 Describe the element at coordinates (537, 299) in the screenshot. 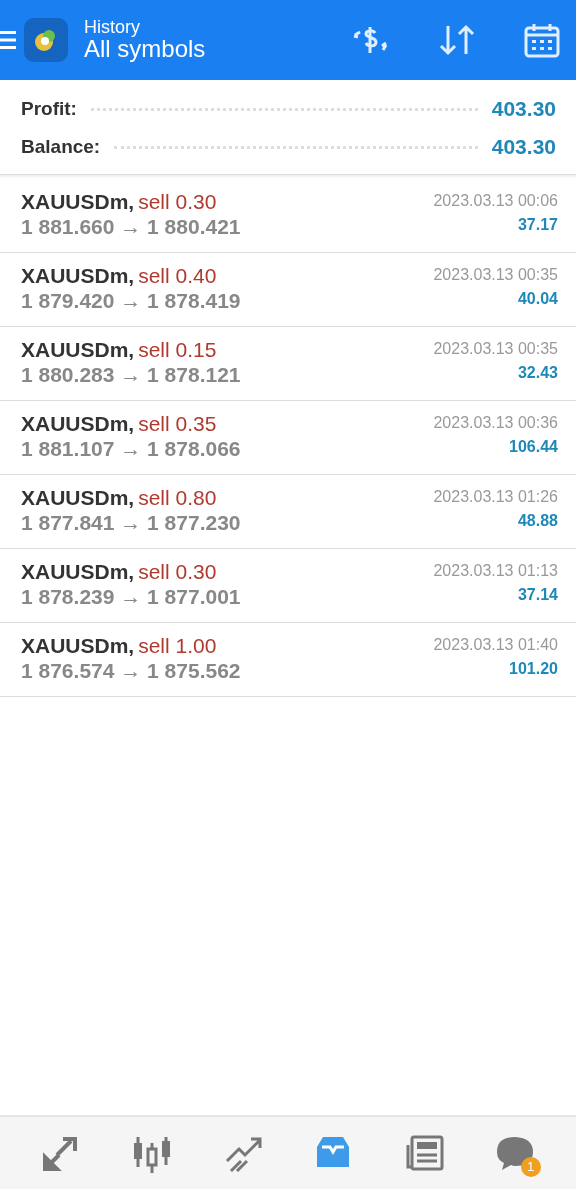

I see `profit-value: 40.04` at that location.